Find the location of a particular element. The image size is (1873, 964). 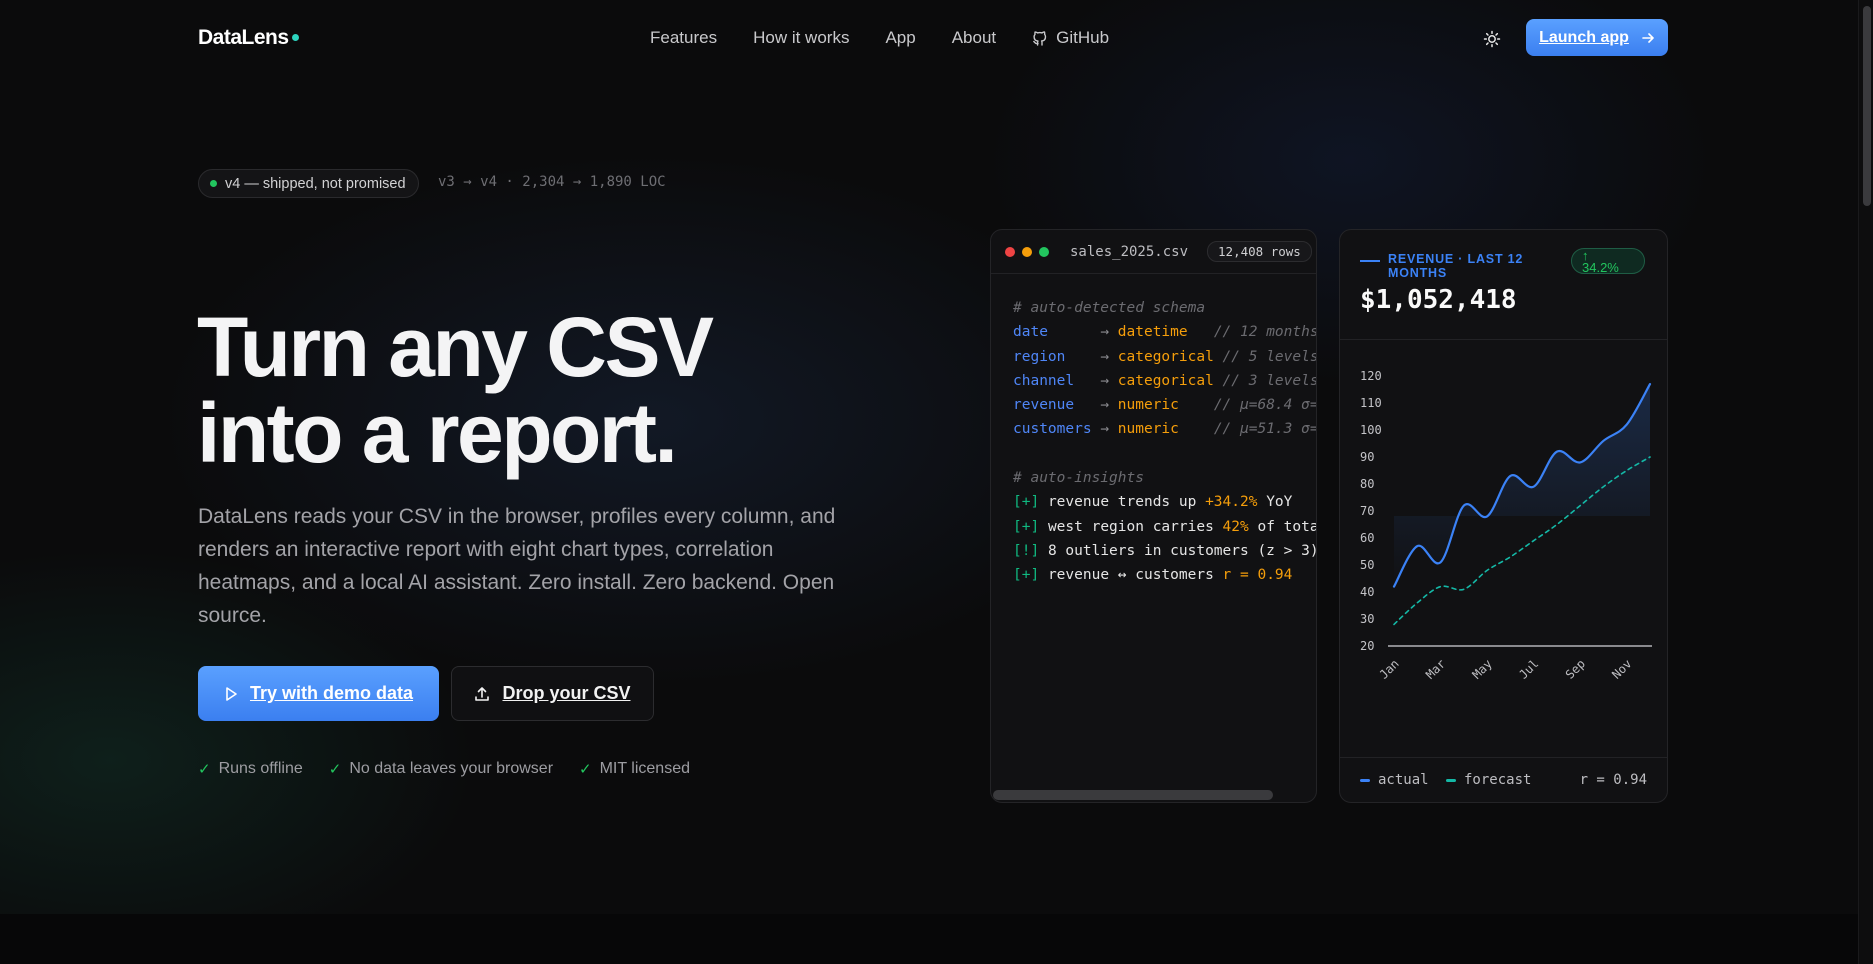

window-close-dot is located at coordinates (1010, 251).